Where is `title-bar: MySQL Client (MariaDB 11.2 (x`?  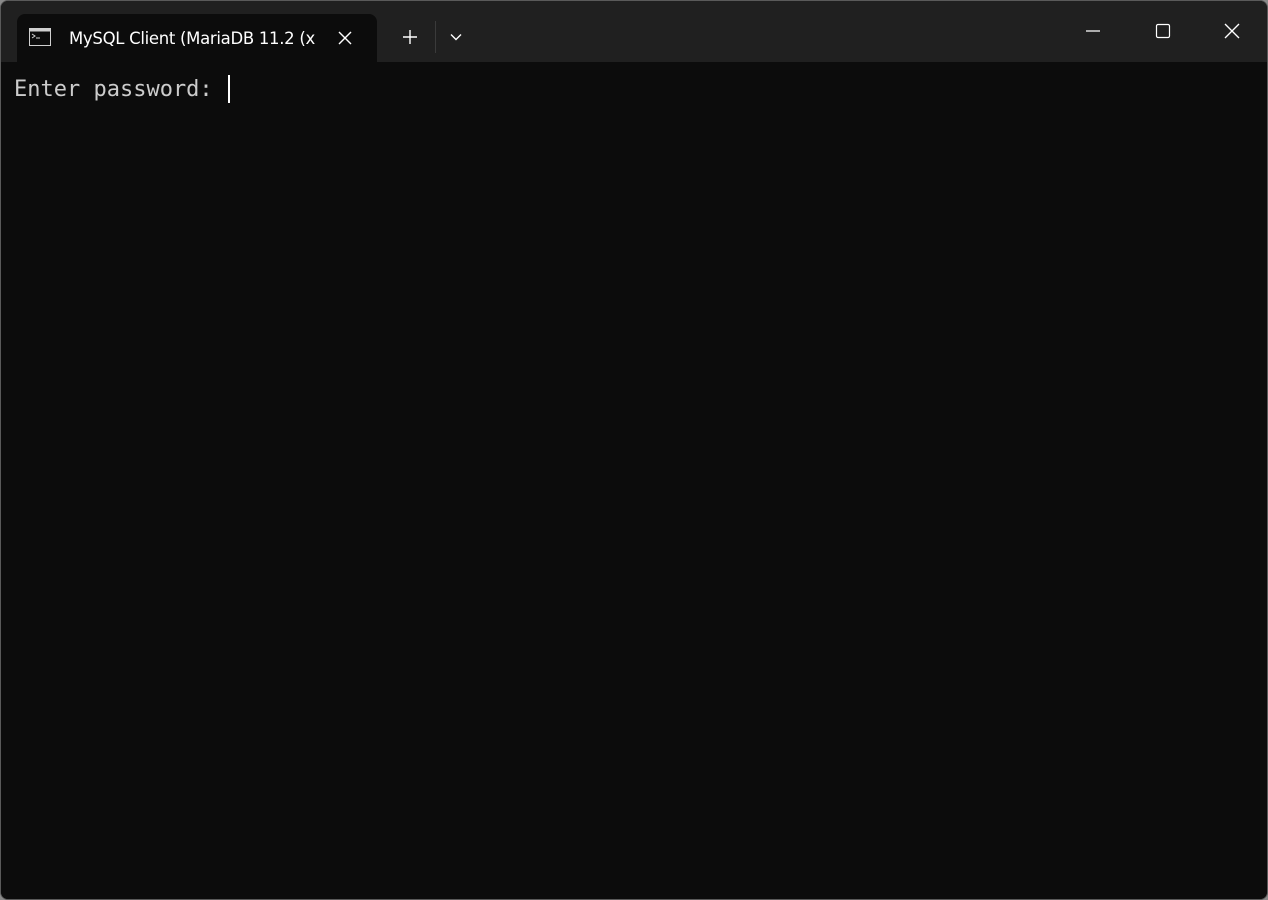
title-bar: MySQL Client (MariaDB 11.2 (x is located at coordinates (634, 31).